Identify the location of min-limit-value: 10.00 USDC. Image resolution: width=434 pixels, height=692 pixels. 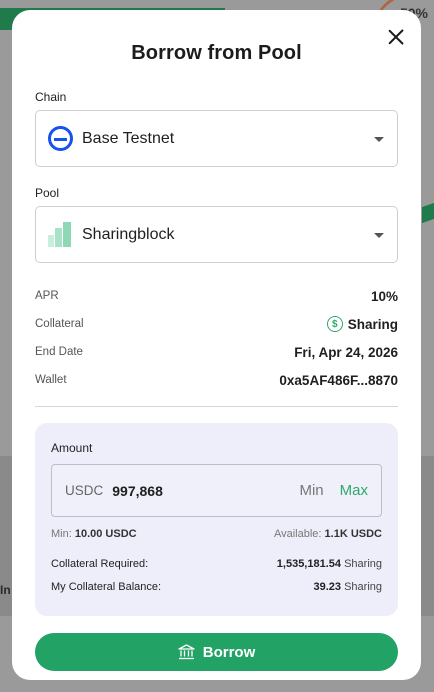
(105, 534).